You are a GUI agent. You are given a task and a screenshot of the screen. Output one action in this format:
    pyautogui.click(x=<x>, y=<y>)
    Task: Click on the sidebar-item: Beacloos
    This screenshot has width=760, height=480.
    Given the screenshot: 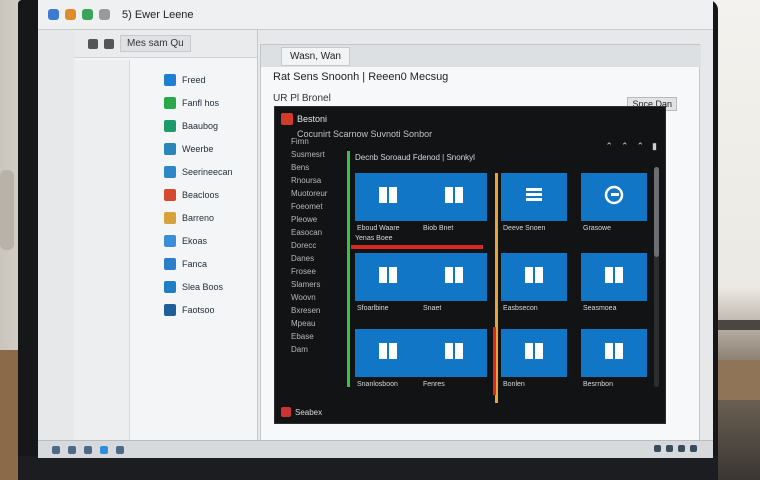 What is the action you would take?
    pyautogui.click(x=165, y=194)
    